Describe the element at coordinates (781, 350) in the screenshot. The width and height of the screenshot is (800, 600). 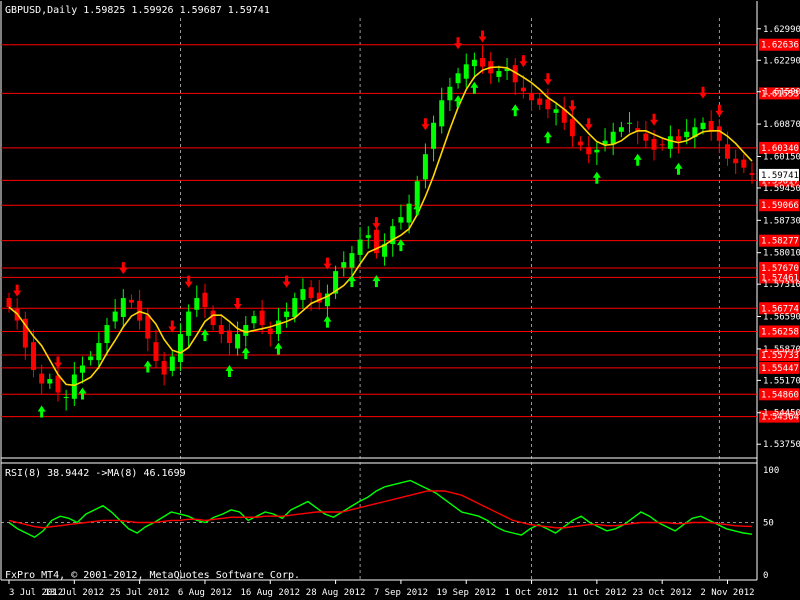
I see `y-tick-label: 1.55870` at that location.